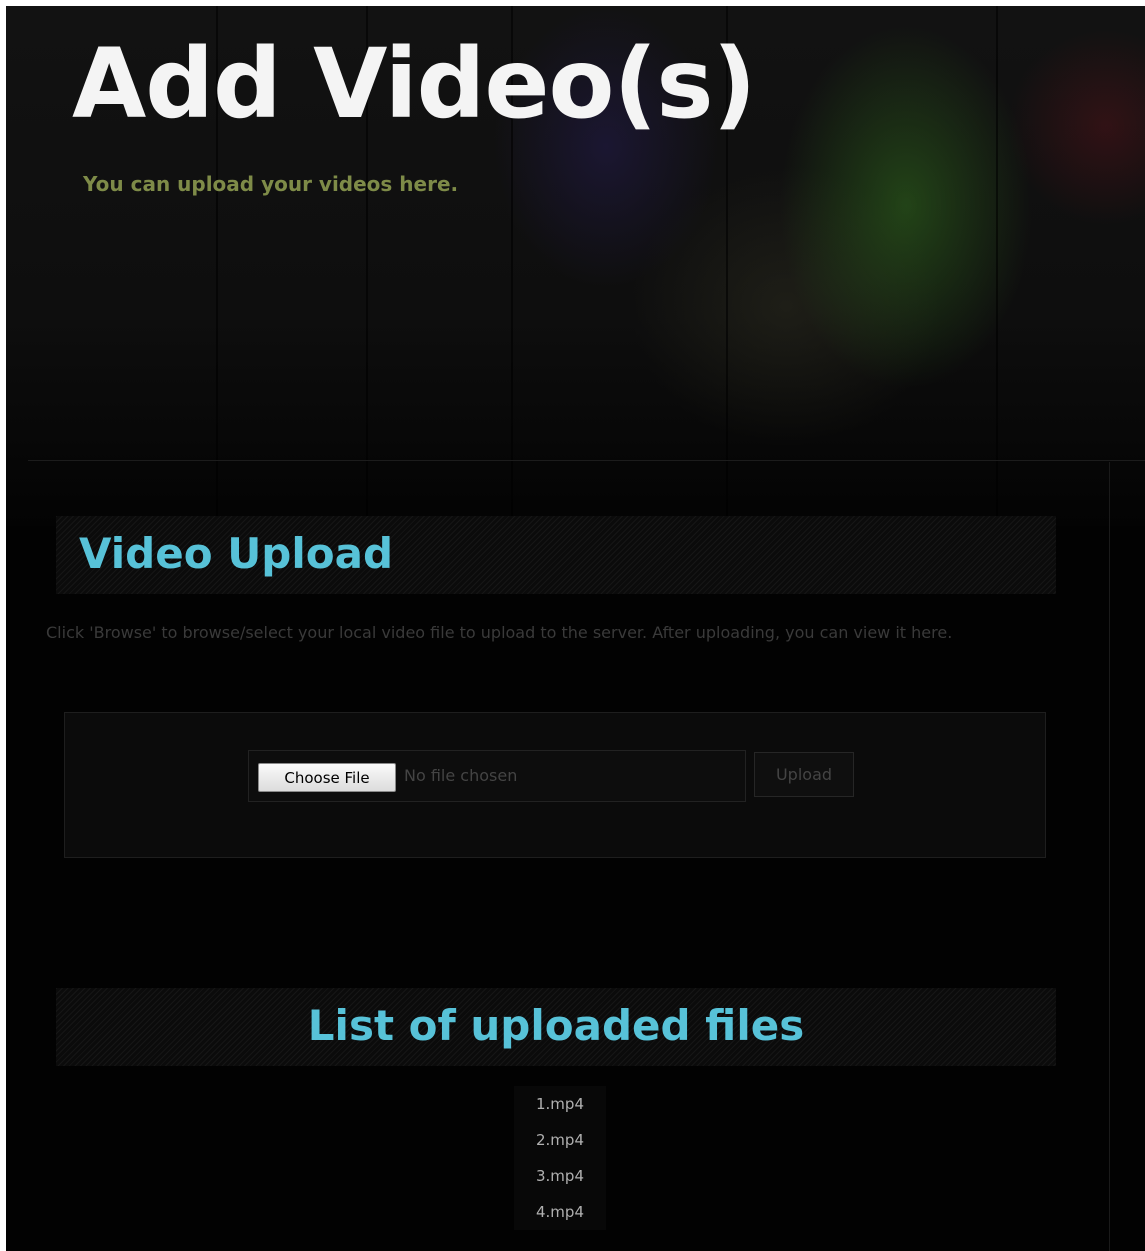  What do you see at coordinates (804, 774) in the screenshot?
I see `upload-button: Upload` at bounding box center [804, 774].